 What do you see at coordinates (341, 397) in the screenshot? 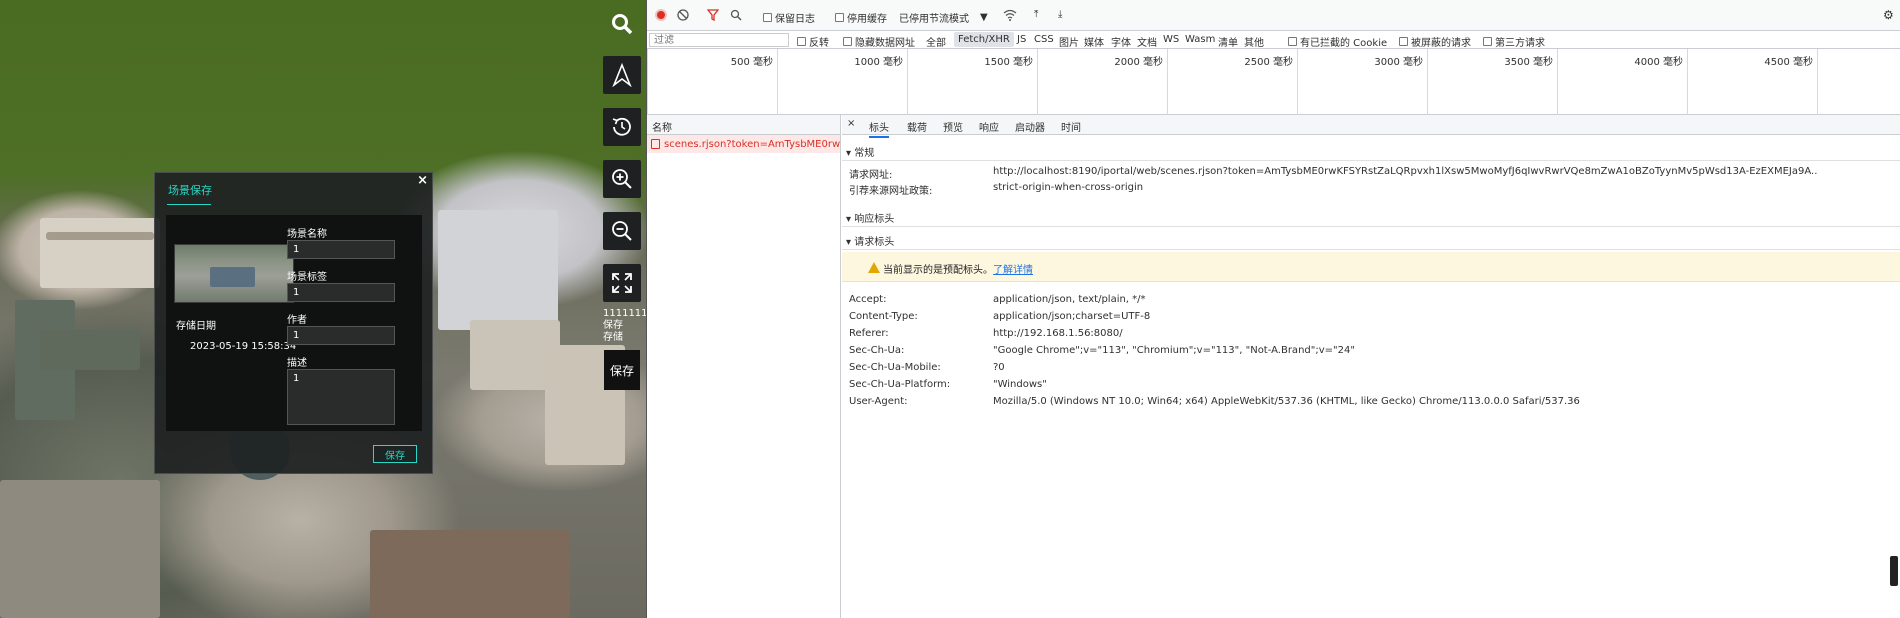
I see `description-textarea: 1` at bounding box center [341, 397].